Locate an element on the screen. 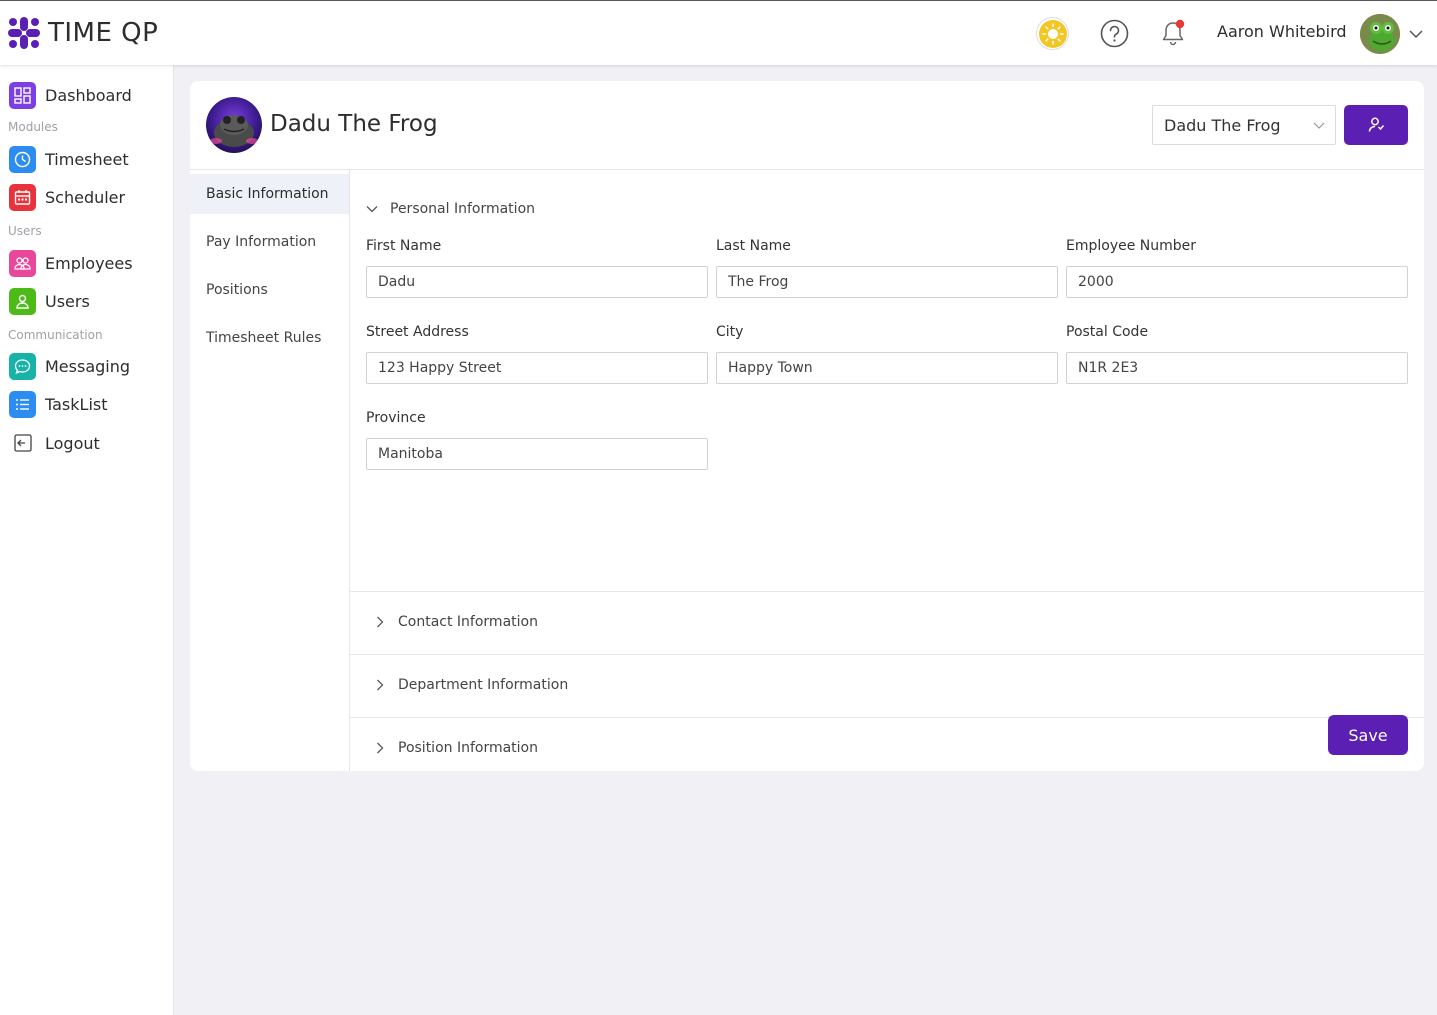  sidebar-item-label: Timesheet is located at coordinates (87, 159).